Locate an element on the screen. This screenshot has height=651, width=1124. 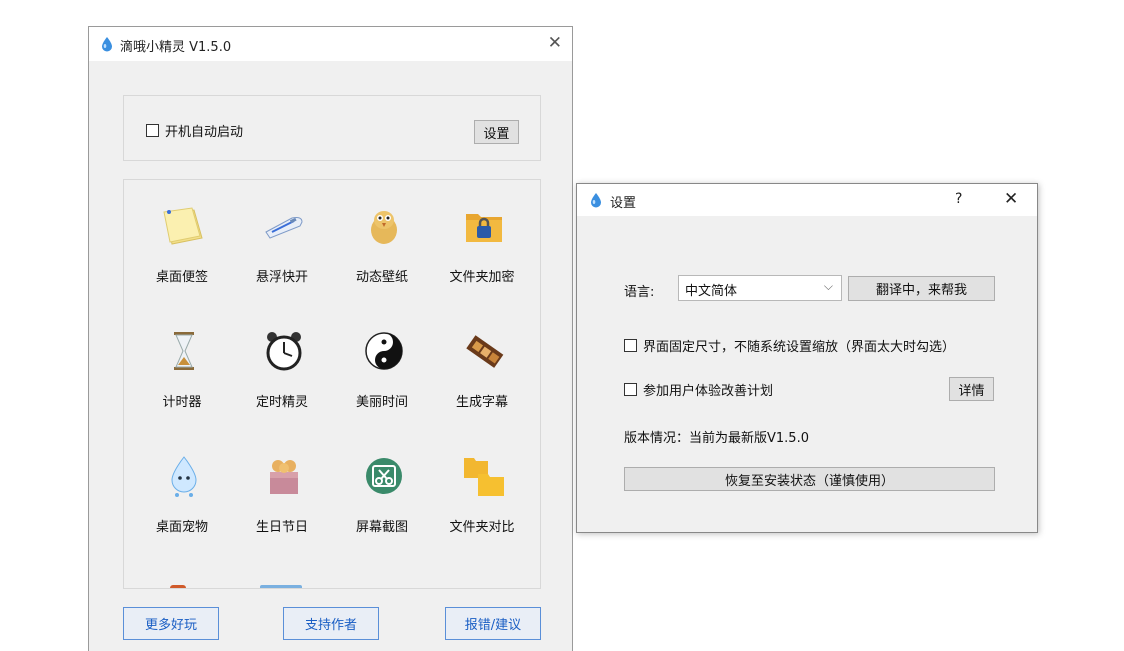
help-button: ? is located at coordinates (958, 199).